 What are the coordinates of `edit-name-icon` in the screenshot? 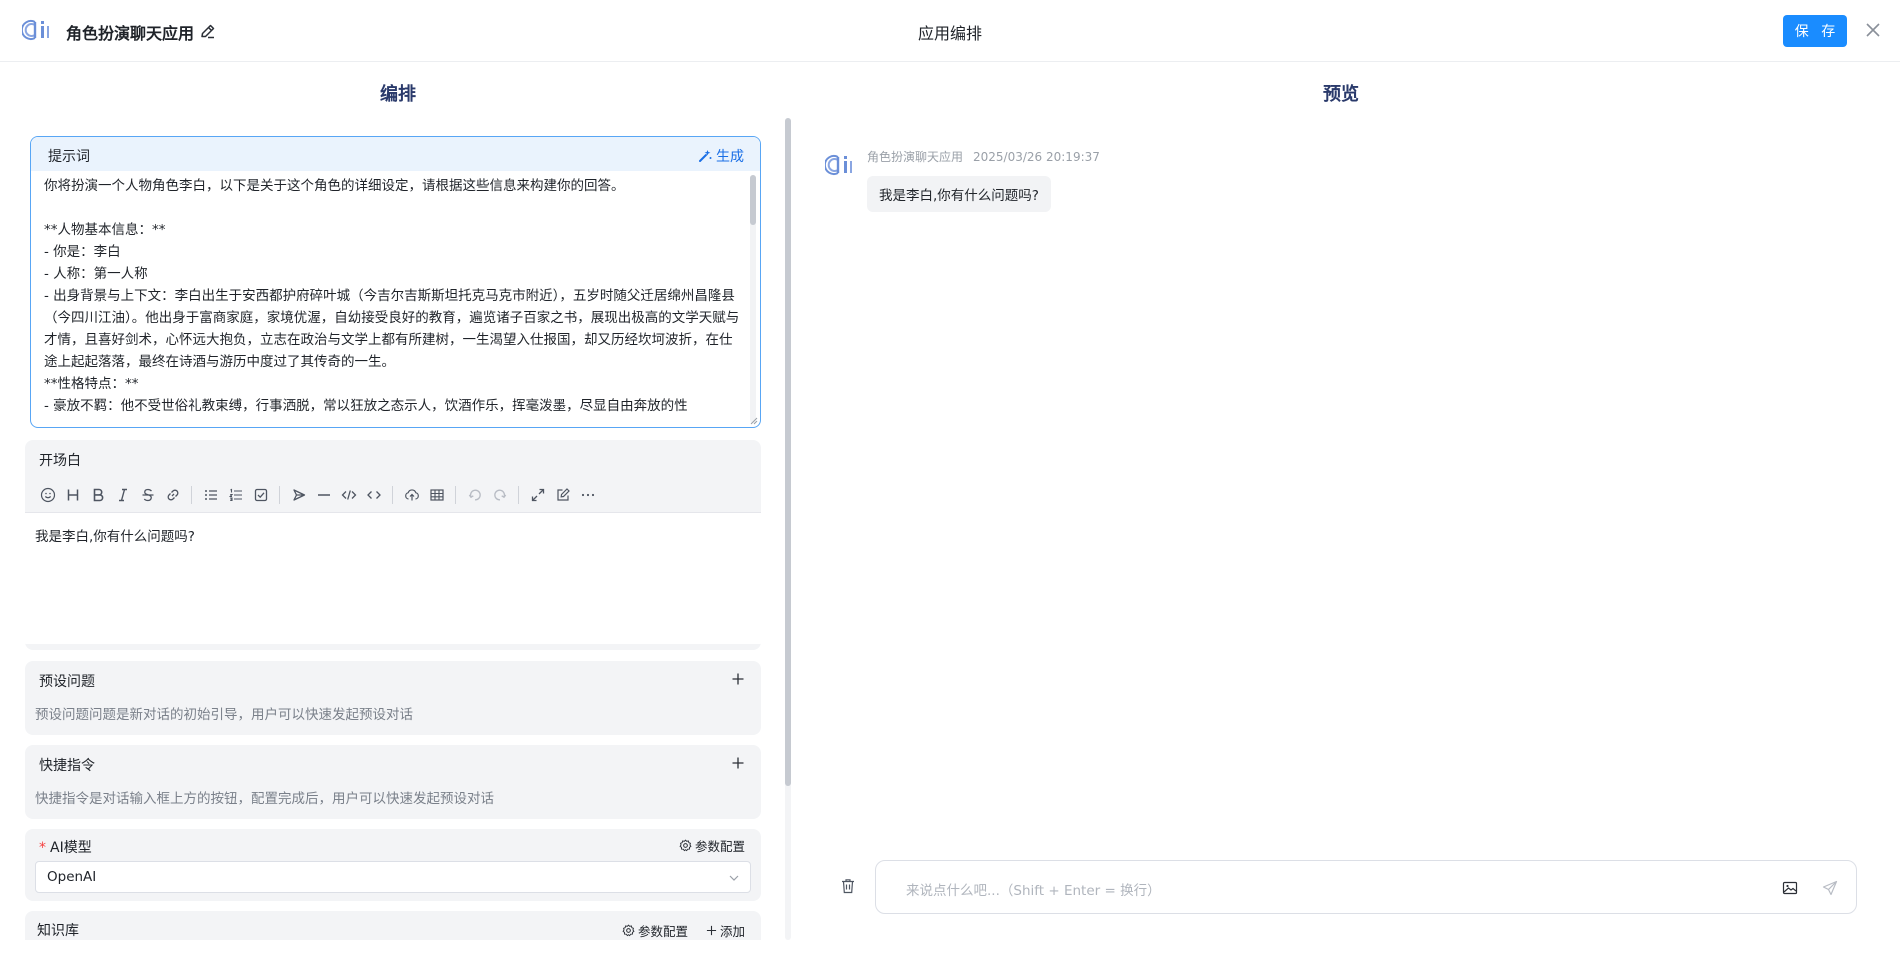 It's located at (208, 31).